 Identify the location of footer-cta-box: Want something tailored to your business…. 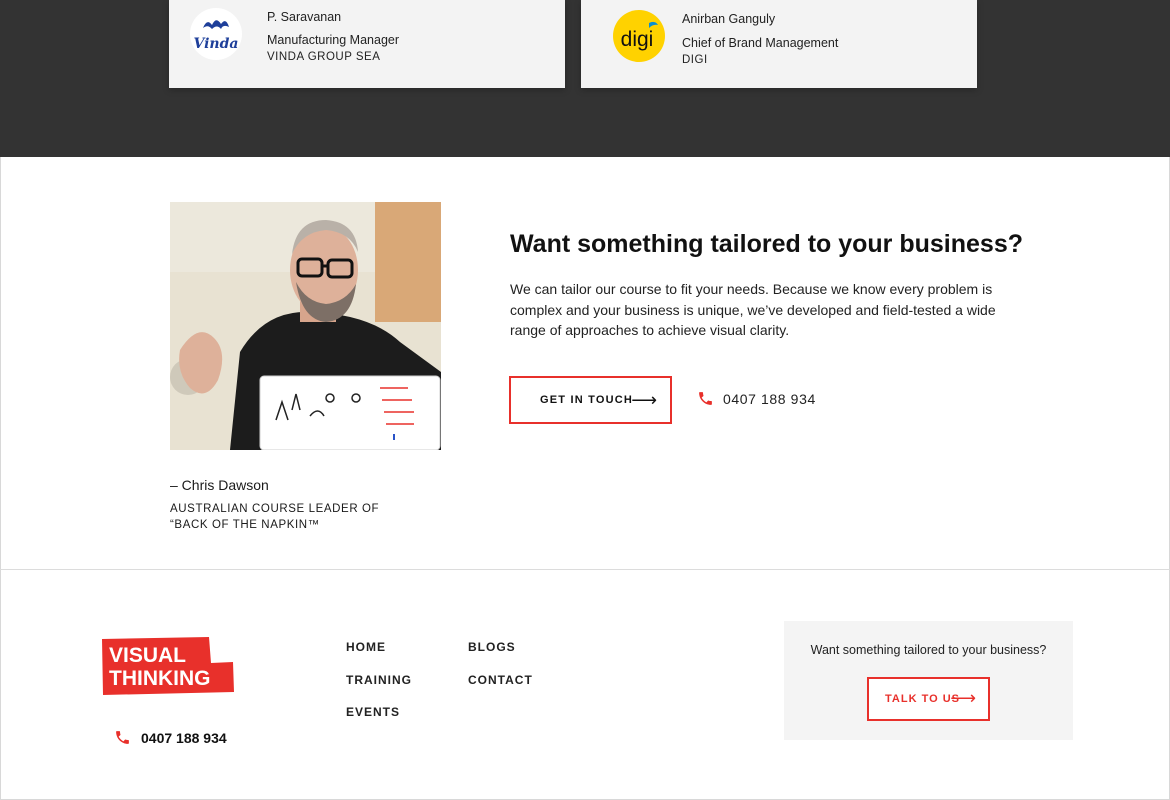
(928, 680).